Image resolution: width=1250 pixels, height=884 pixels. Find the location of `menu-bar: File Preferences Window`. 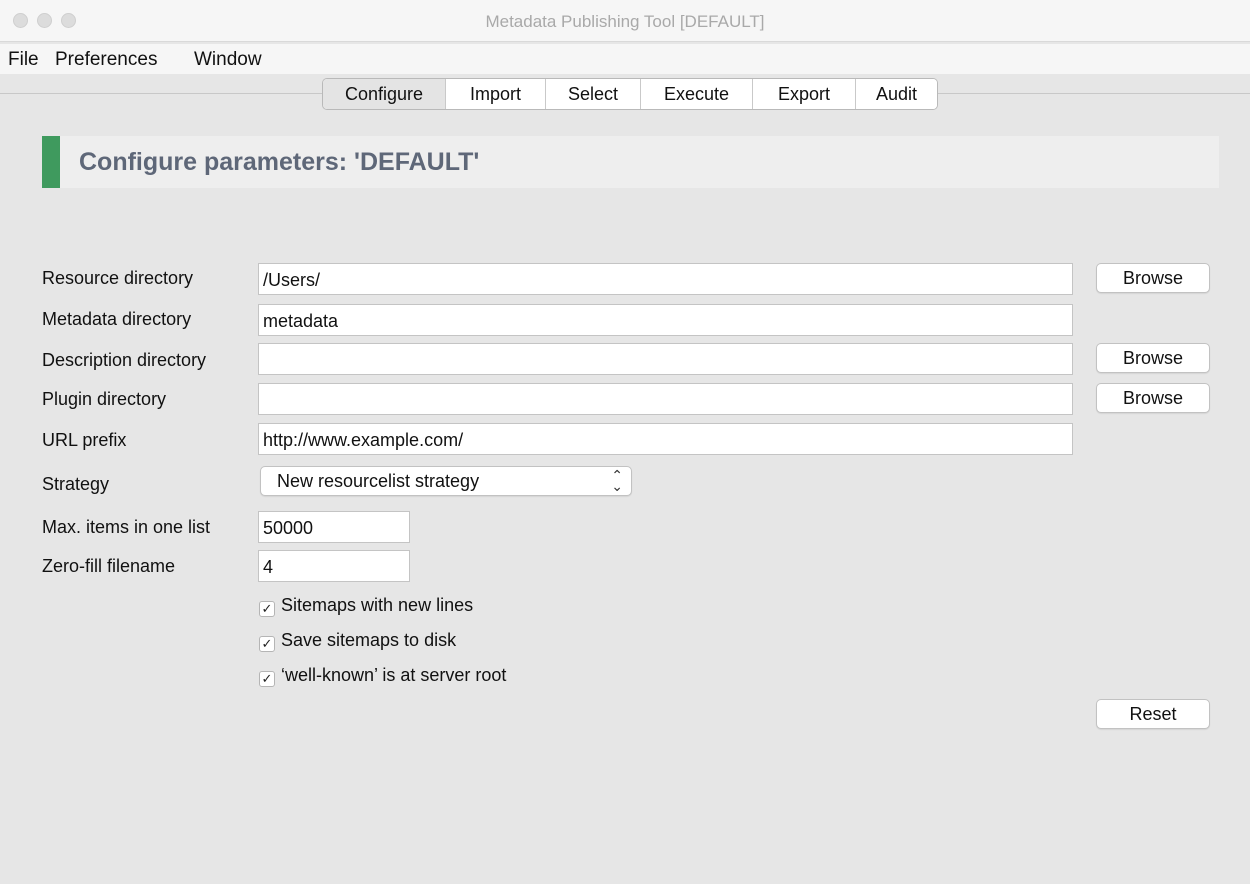

menu-bar: File Preferences Window is located at coordinates (625, 59).